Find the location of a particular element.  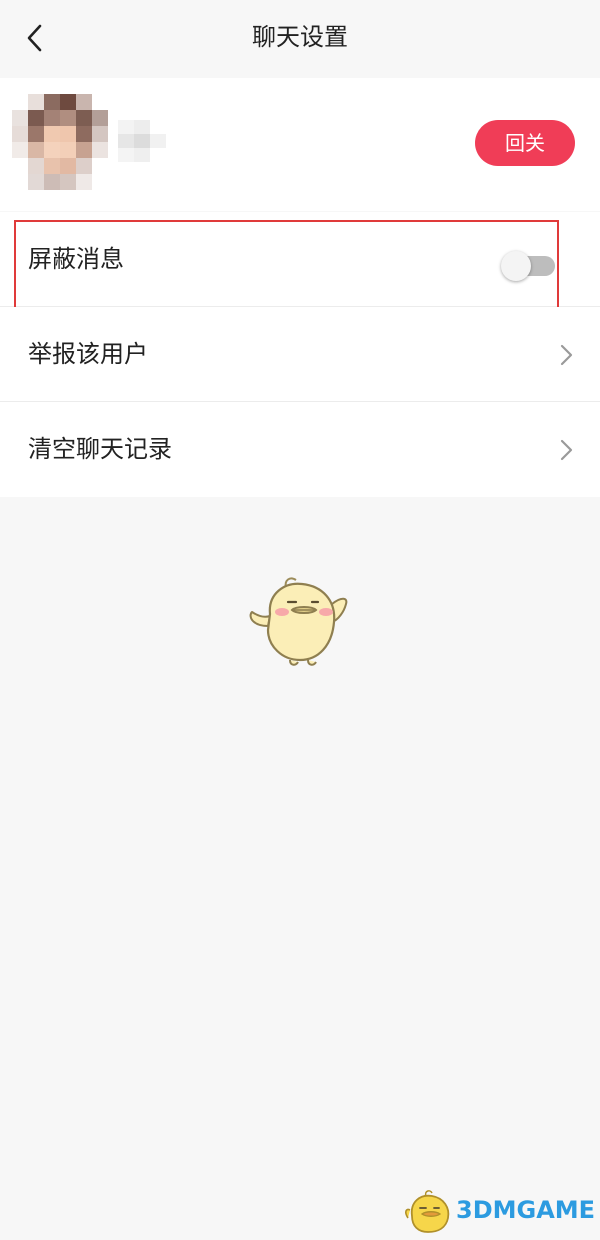

setting-row-clear-history: 清空聊天记录 is located at coordinates (300, 449).